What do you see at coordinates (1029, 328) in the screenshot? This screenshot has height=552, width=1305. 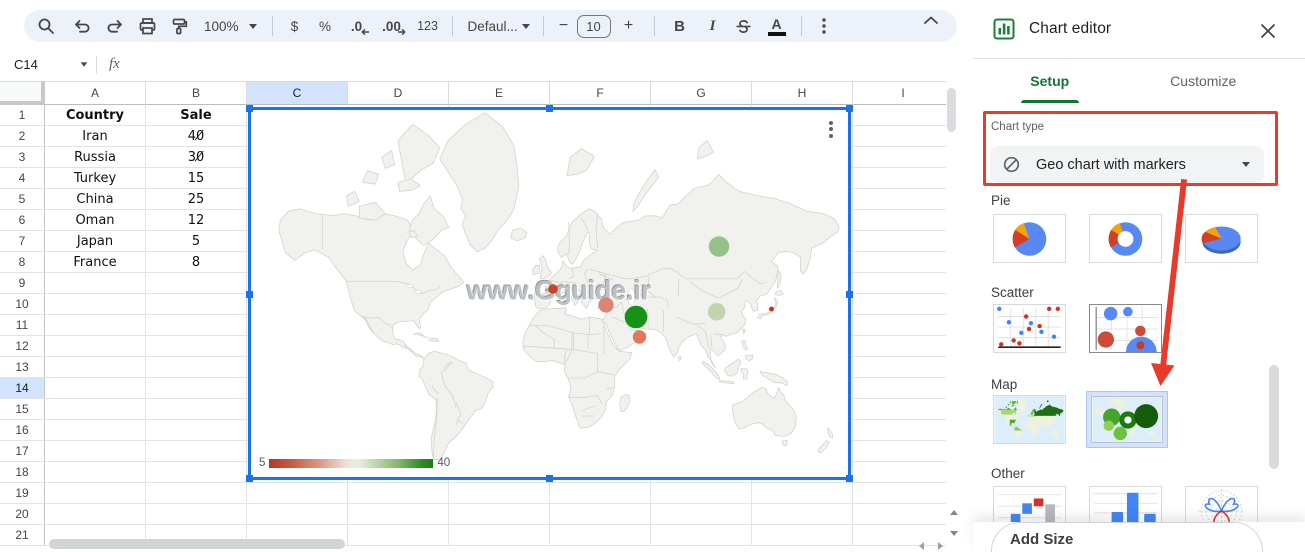 I see `thumbnail-scatter-chart` at bounding box center [1029, 328].